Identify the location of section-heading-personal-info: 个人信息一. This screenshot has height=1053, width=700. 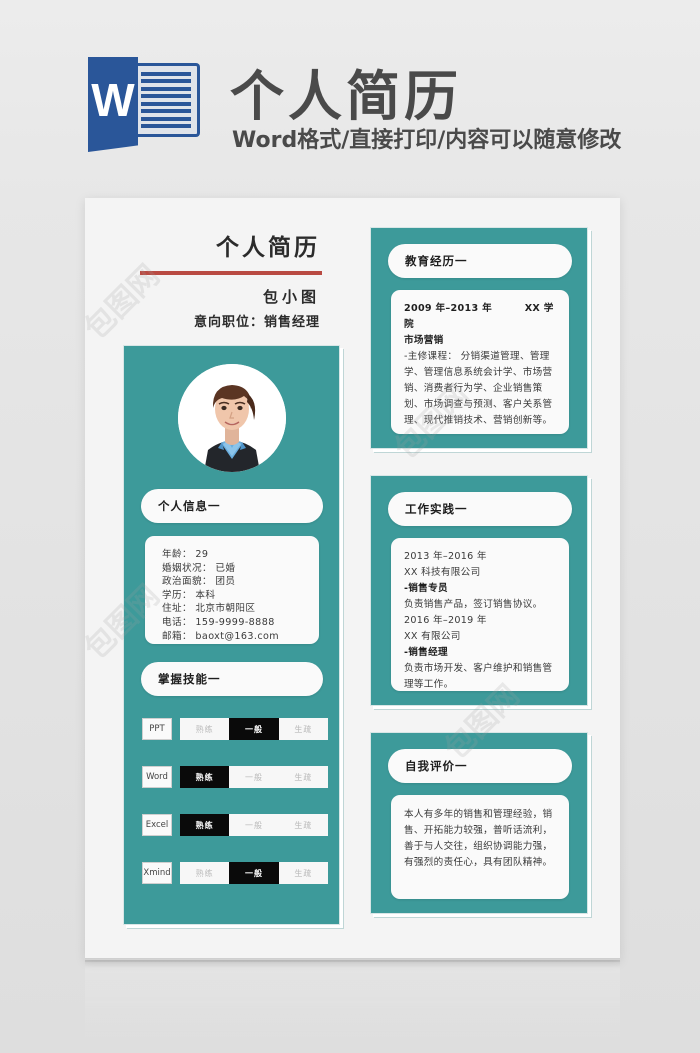
(232, 506).